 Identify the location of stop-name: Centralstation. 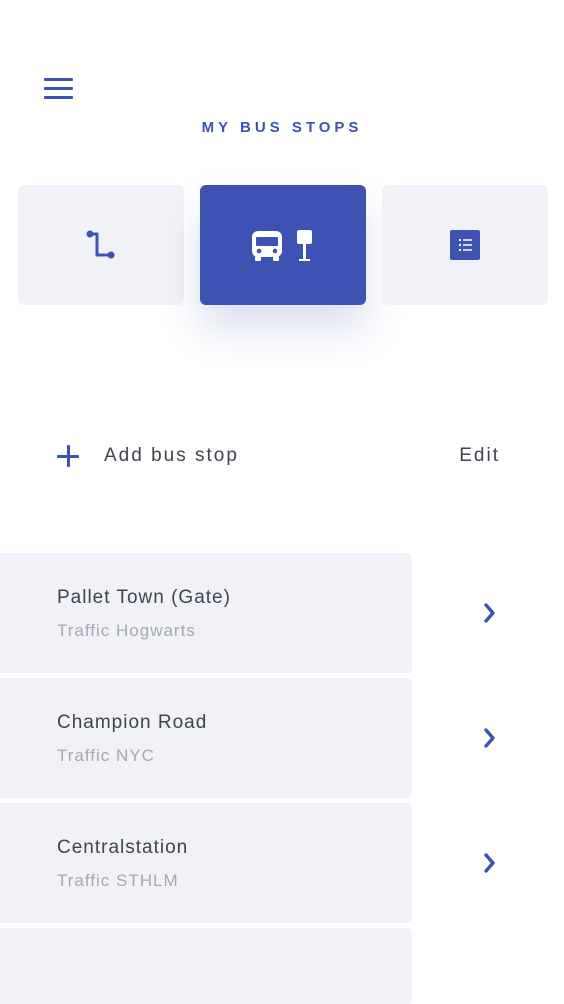
(123, 847).